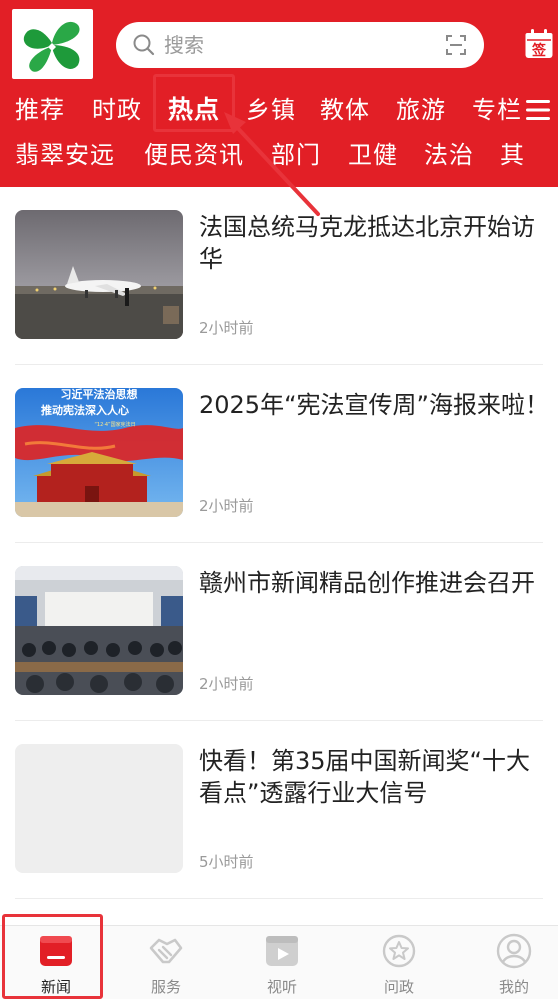  I want to click on nav-label: 我的, so click(513, 987).